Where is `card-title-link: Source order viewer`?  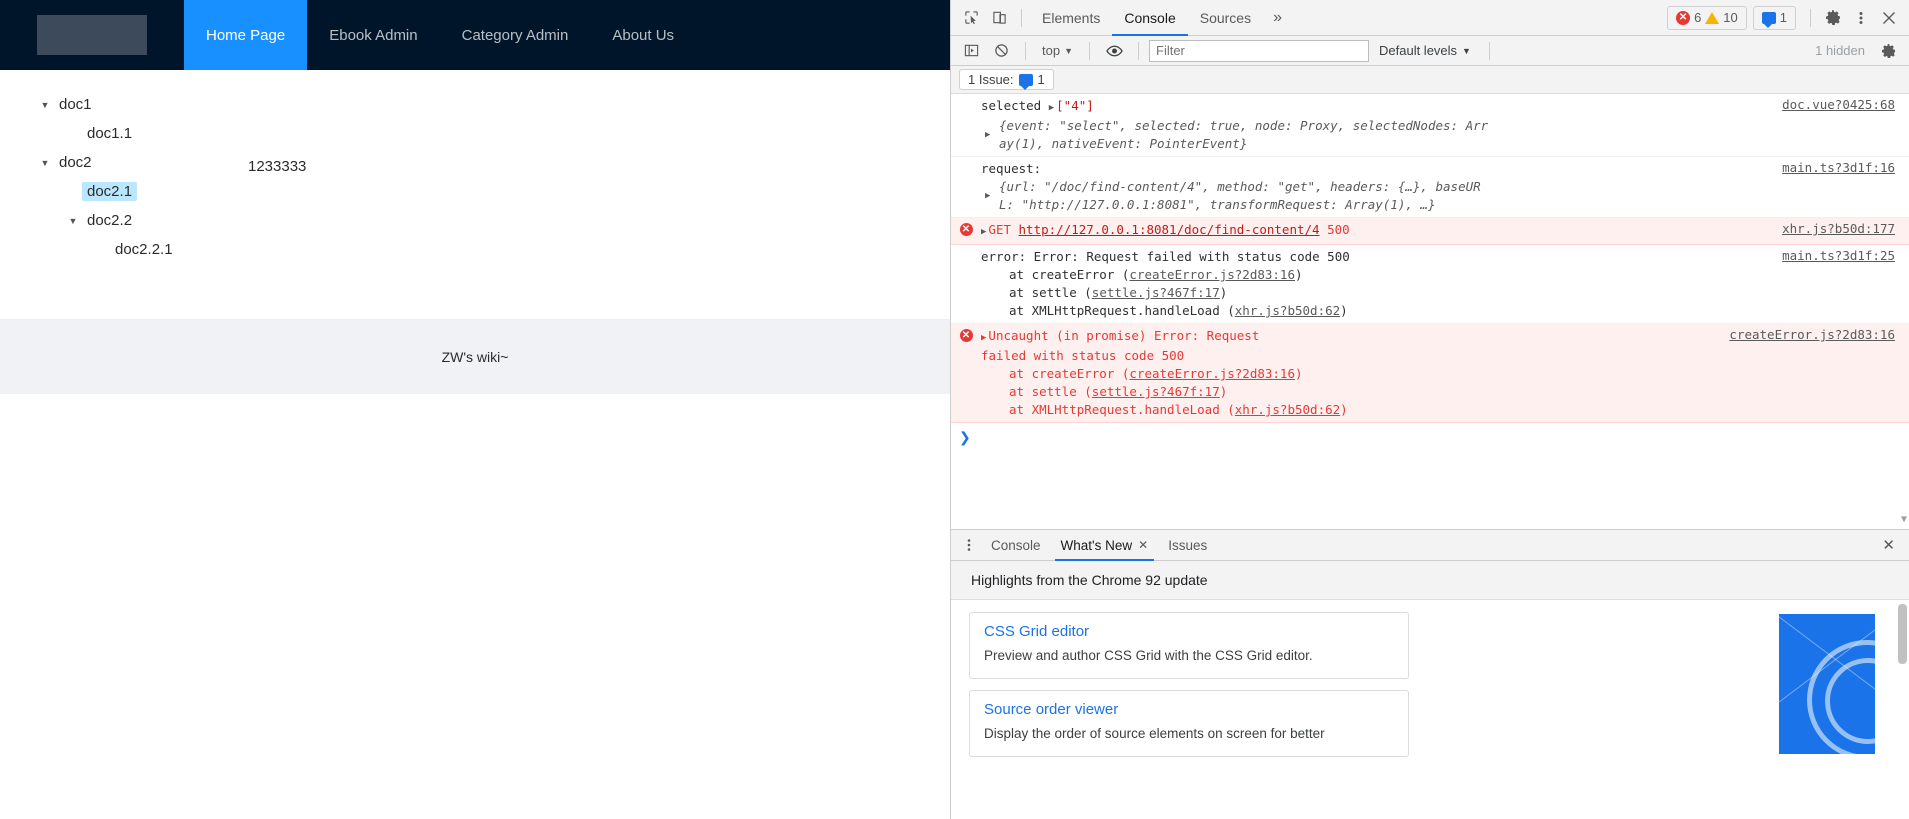
card-title-link: Source order viewer is located at coordinates (1189, 709).